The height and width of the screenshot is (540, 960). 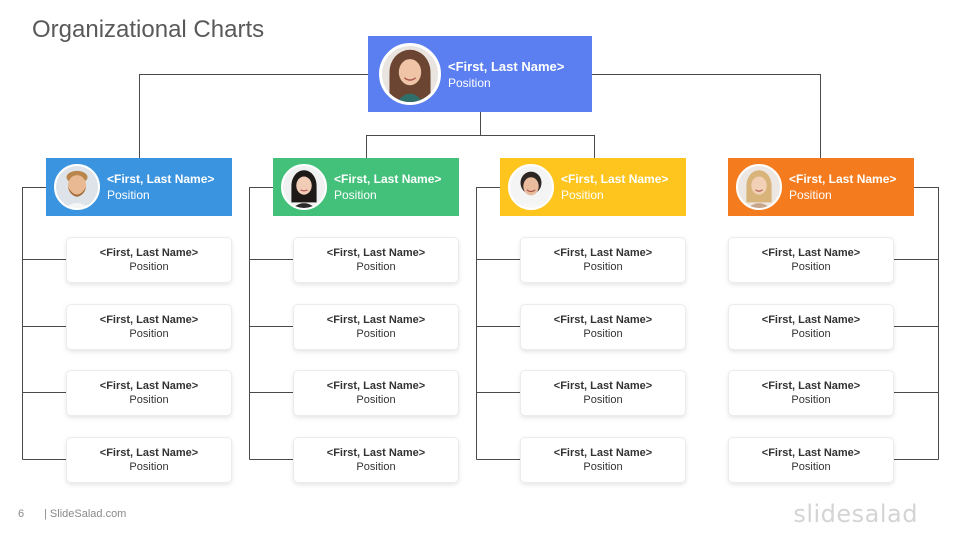 I want to click on connector-manager-2-spine, so click(x=261, y=323).